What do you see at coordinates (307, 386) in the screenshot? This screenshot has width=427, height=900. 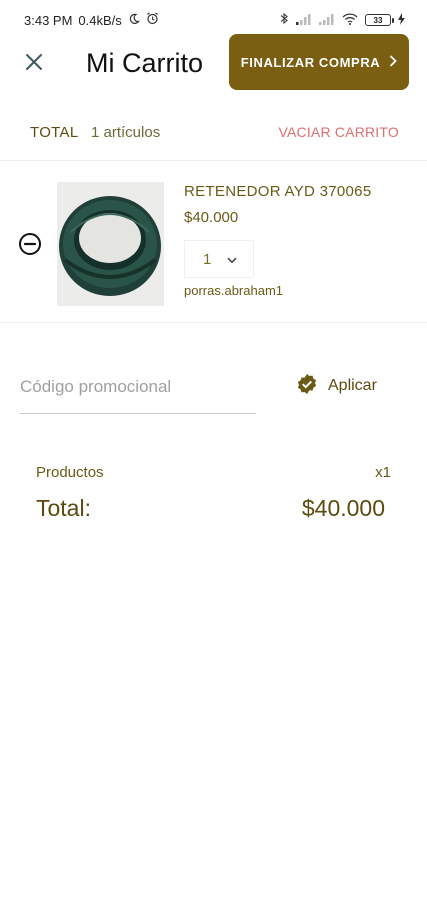 I see `verified-check-icon` at bounding box center [307, 386].